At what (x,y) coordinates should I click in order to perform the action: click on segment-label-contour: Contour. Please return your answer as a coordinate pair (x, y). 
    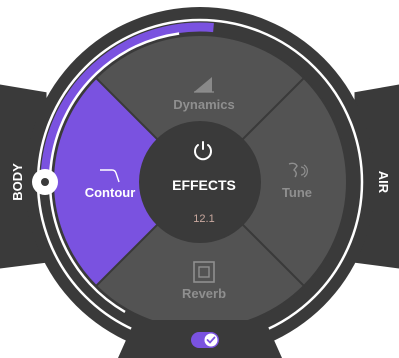
    Looking at the image, I should click on (110, 192).